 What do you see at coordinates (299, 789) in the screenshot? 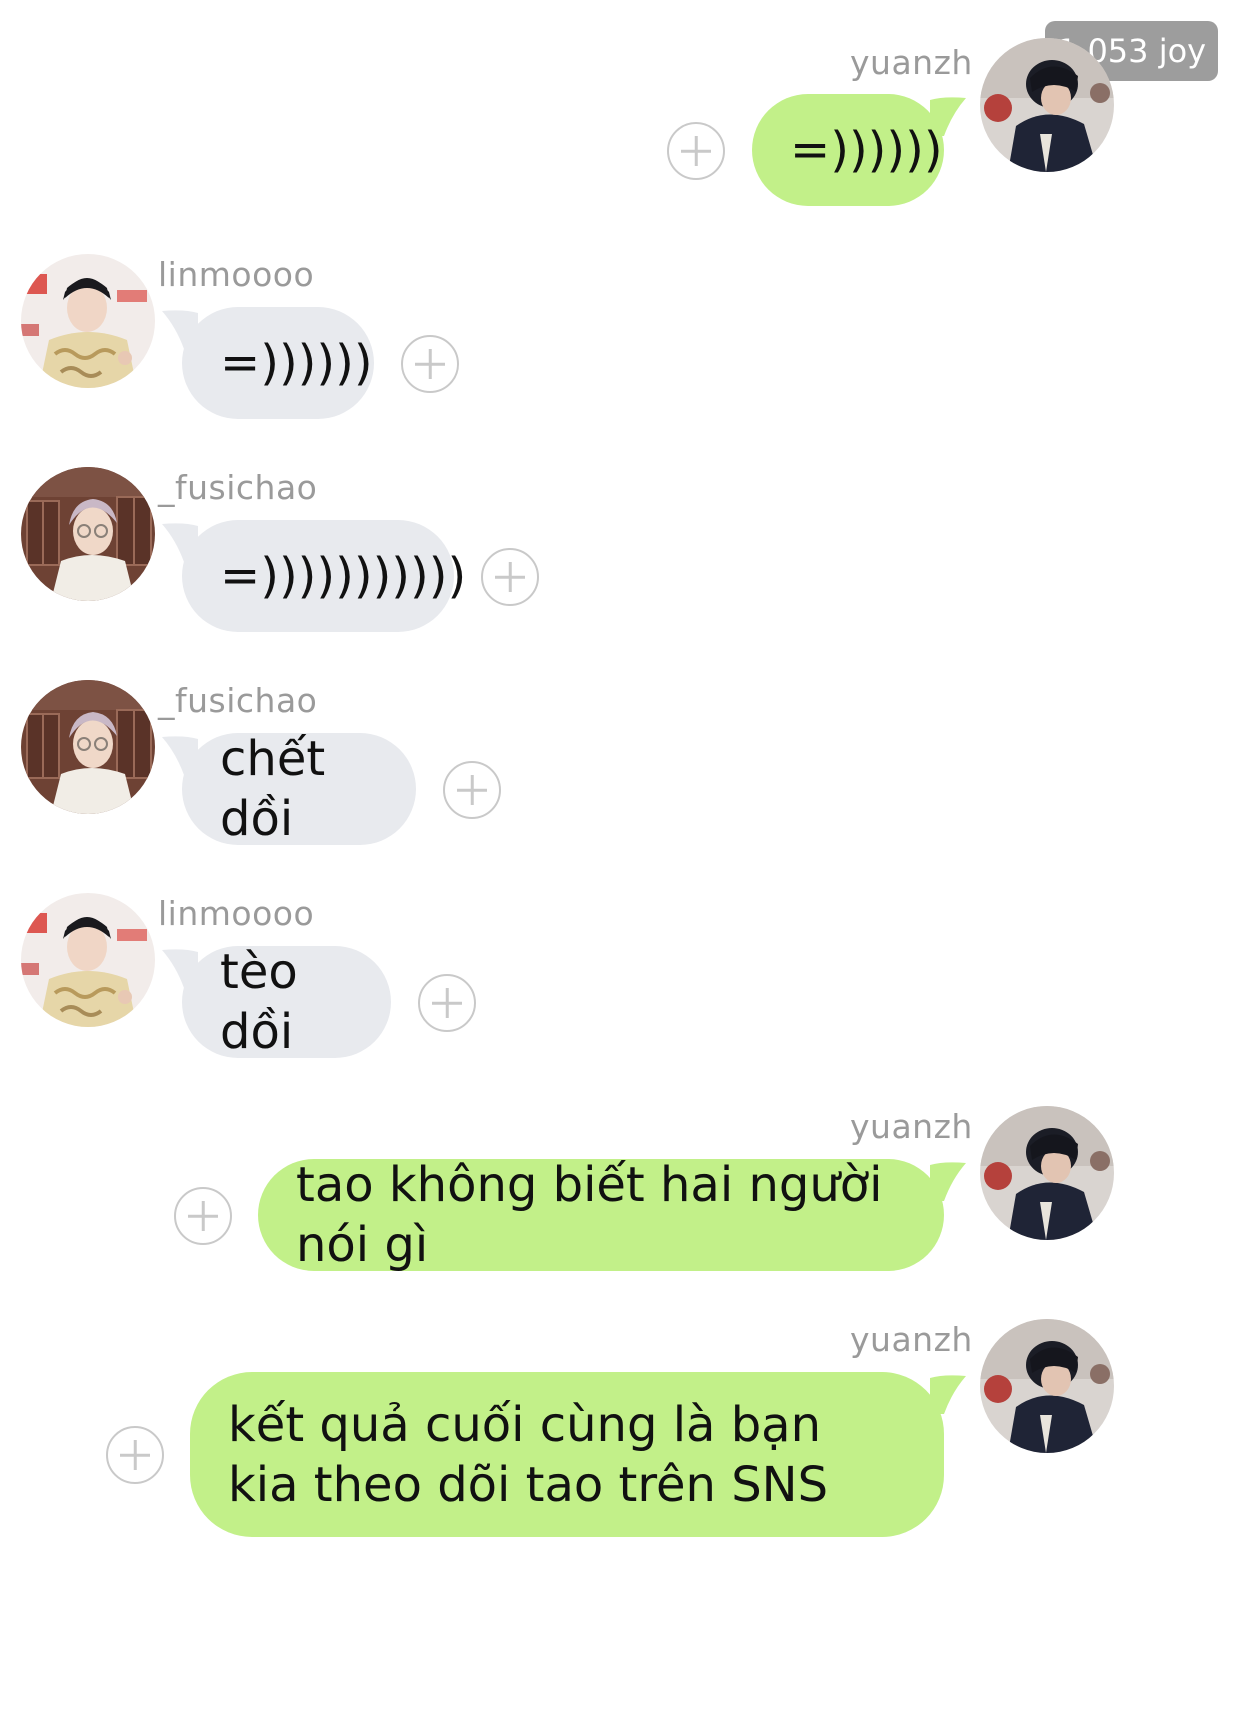
I see `message-bubble: chết dồi` at bounding box center [299, 789].